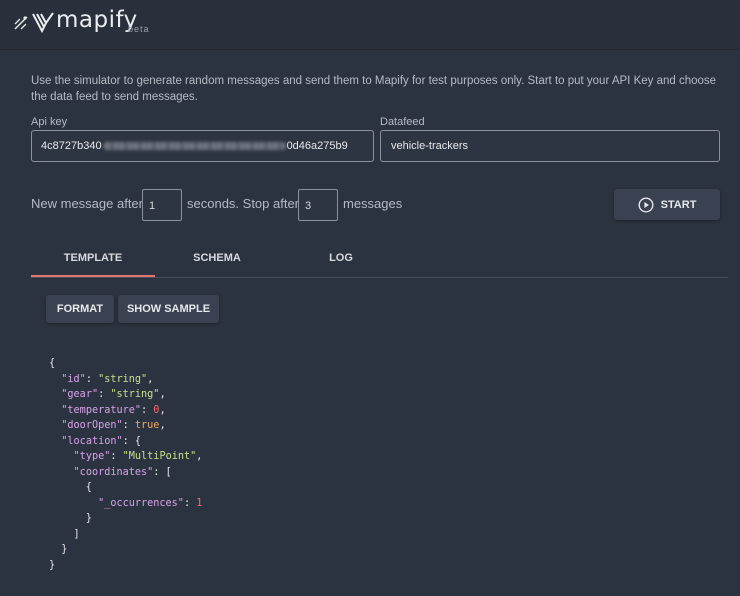  Describe the element at coordinates (156, 410) in the screenshot. I see `json-value: 0` at that location.